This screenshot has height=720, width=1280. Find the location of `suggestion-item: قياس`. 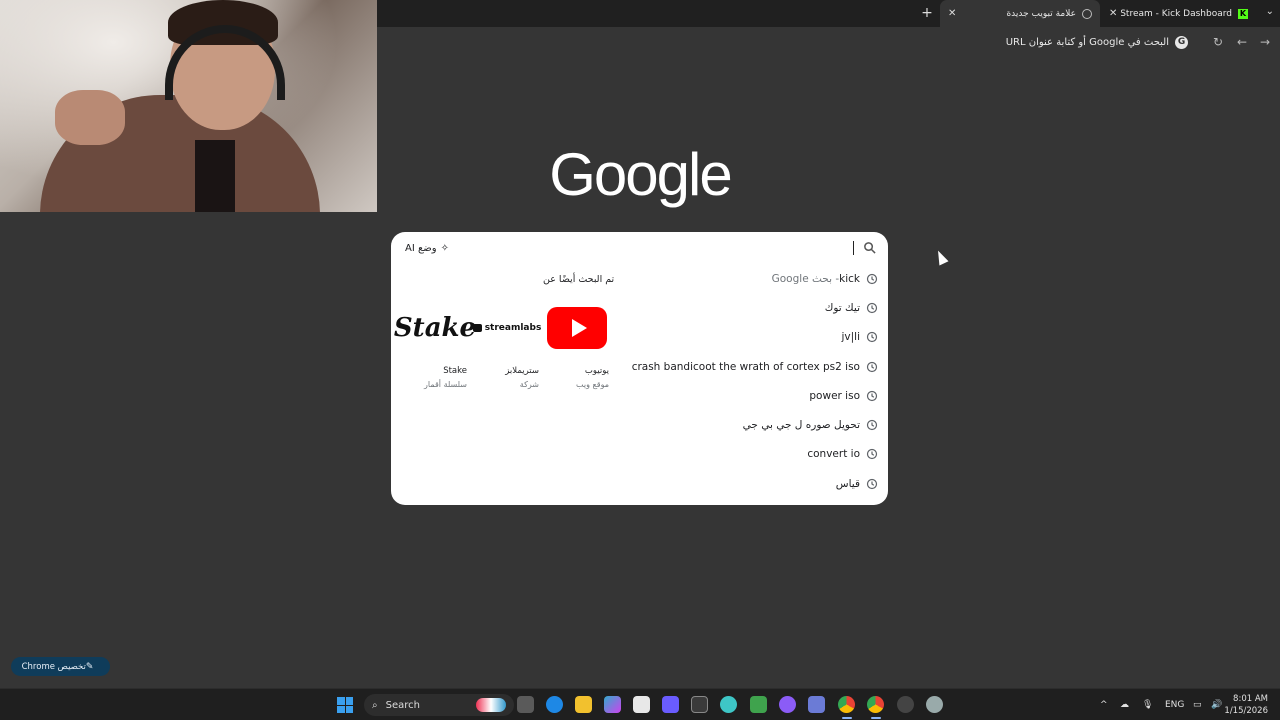

suggestion-item: قياس is located at coordinates (857, 484).